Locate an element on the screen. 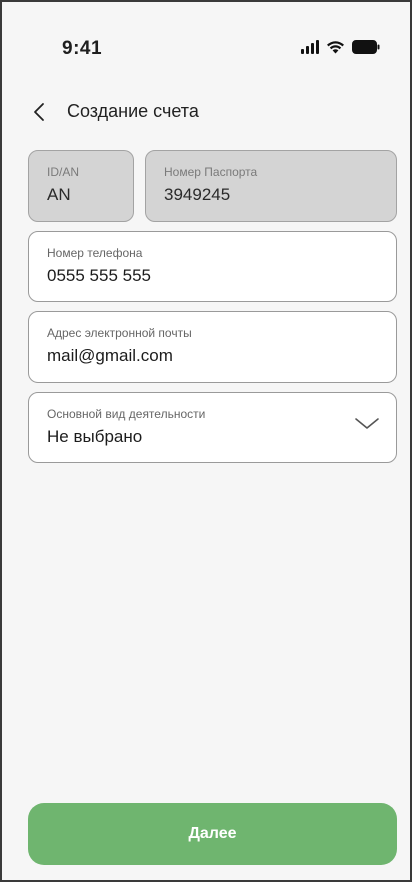  activity-label: Основной вид деятельности is located at coordinates (126, 414).